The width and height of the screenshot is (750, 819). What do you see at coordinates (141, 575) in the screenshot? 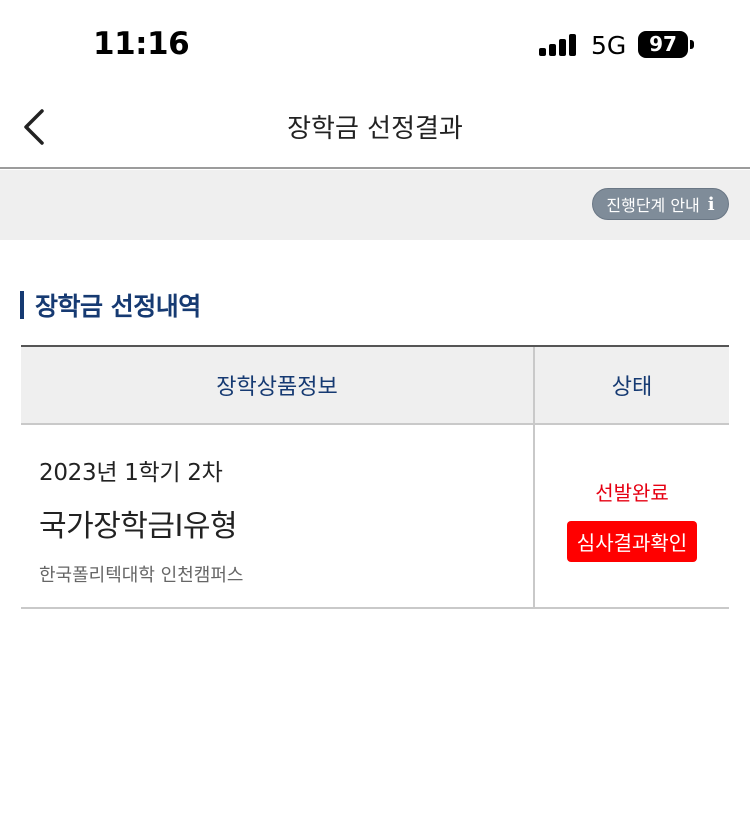
I see `school-name: 한국폴리텍대학 인천캠퍼스` at bounding box center [141, 575].